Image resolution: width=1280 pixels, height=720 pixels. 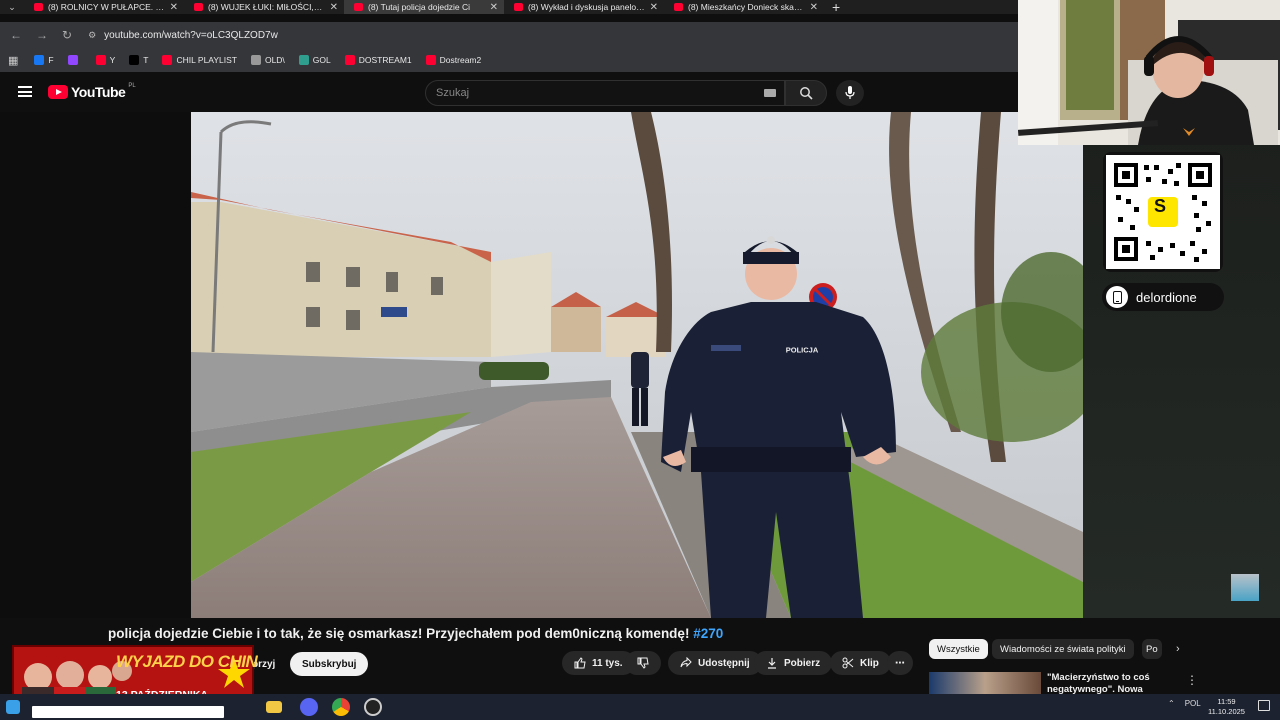 What do you see at coordinates (1226, 701) in the screenshot?
I see `clock-time: 11:59` at bounding box center [1226, 701].